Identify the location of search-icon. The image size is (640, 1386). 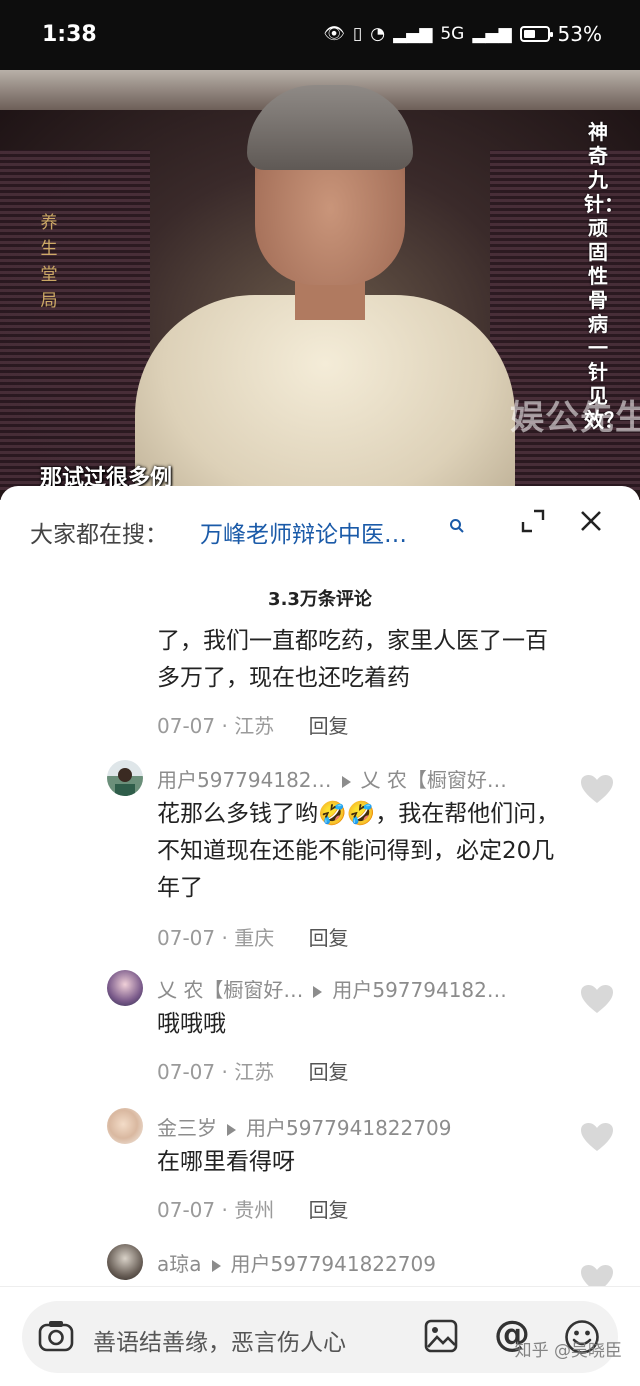
(457, 528).